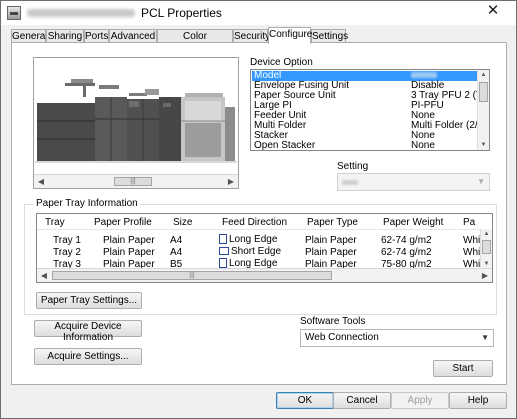 This screenshot has width=517, height=419. I want to click on software-tools-label: Software Tools, so click(333, 321).